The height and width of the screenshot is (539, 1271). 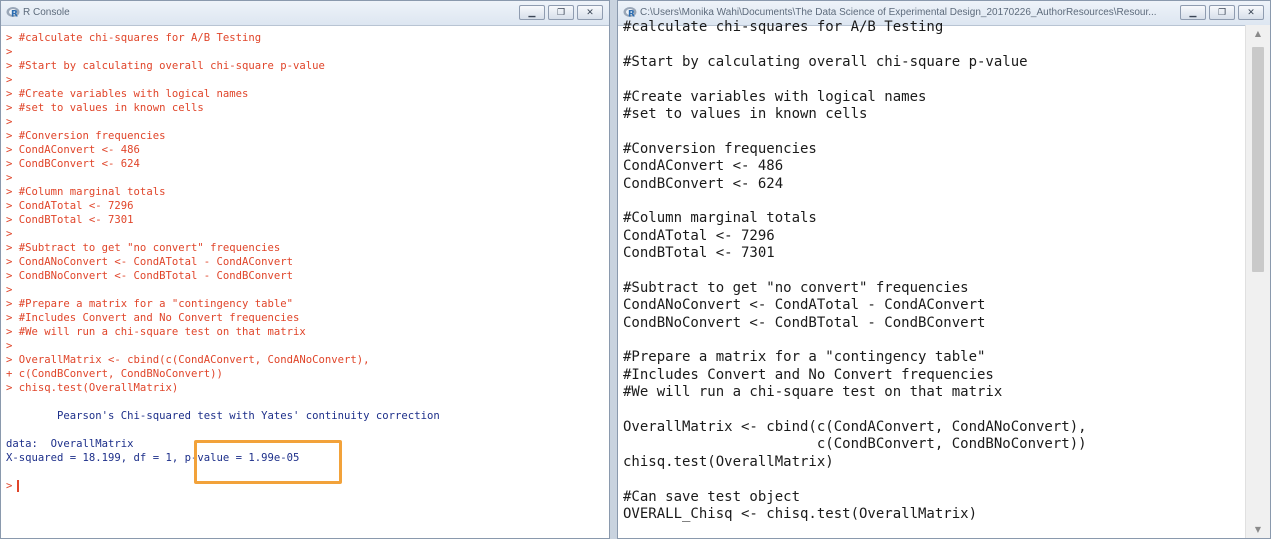 What do you see at coordinates (703, 183) in the screenshot?
I see `code-line: CondBConvert <- 624` at bounding box center [703, 183].